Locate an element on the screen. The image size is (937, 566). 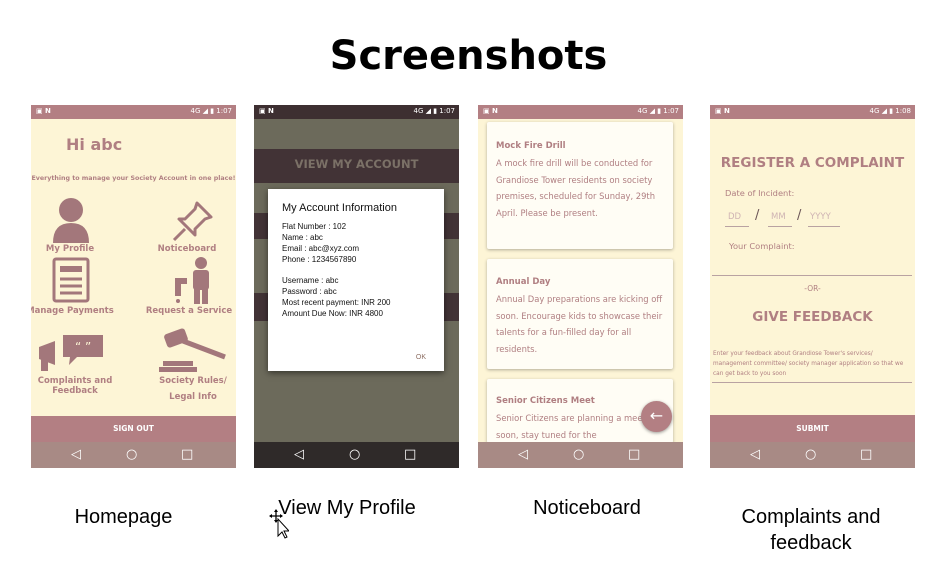
complaint-label: Your Complaint: is located at coordinates (762, 246).